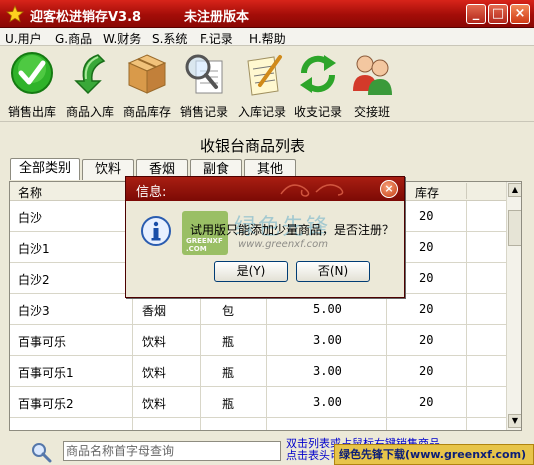  Describe the element at coordinates (23, 38) in the screenshot. I see `menu-user: U.用户` at that location.